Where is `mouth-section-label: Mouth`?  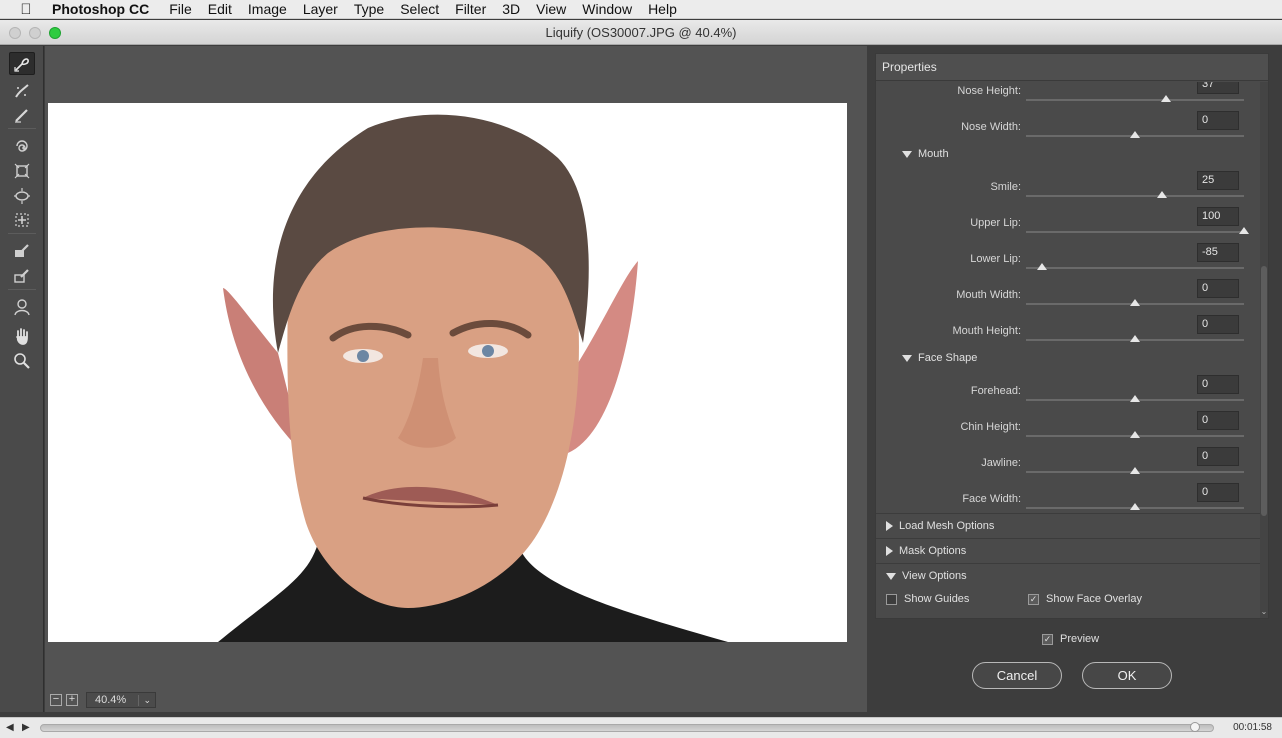
mouth-section-label: Mouth is located at coordinates (933, 154).